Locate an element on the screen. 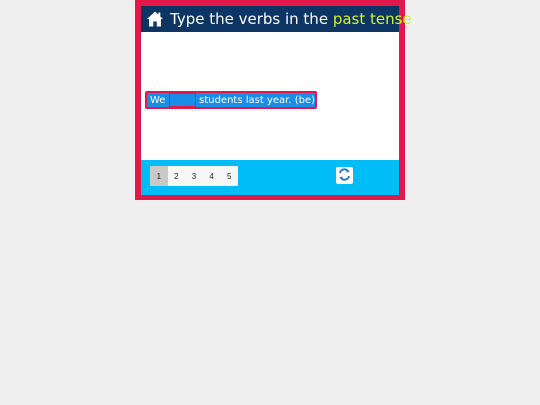 This screenshot has height=405, width=540. refresh-icon is located at coordinates (344, 175).